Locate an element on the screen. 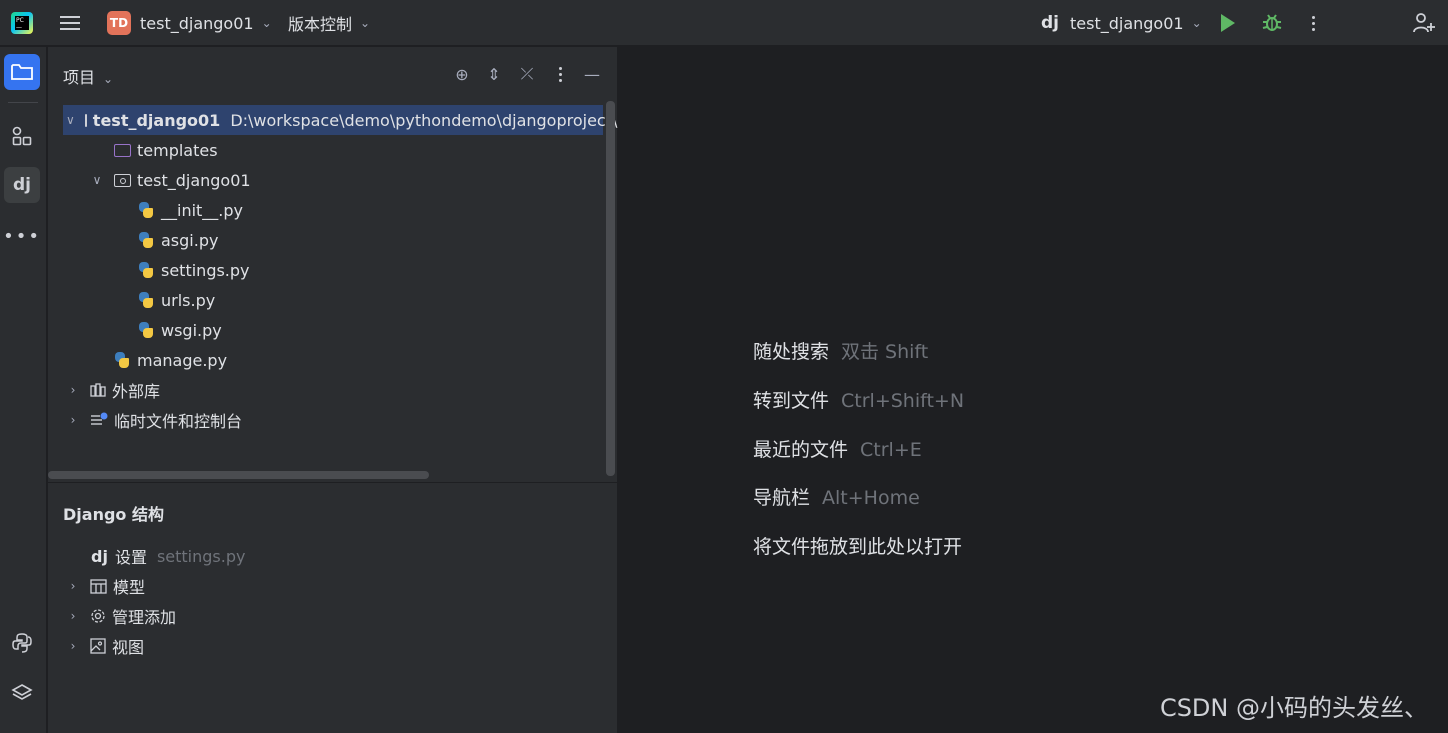  run-button is located at coordinates (1228, 23).